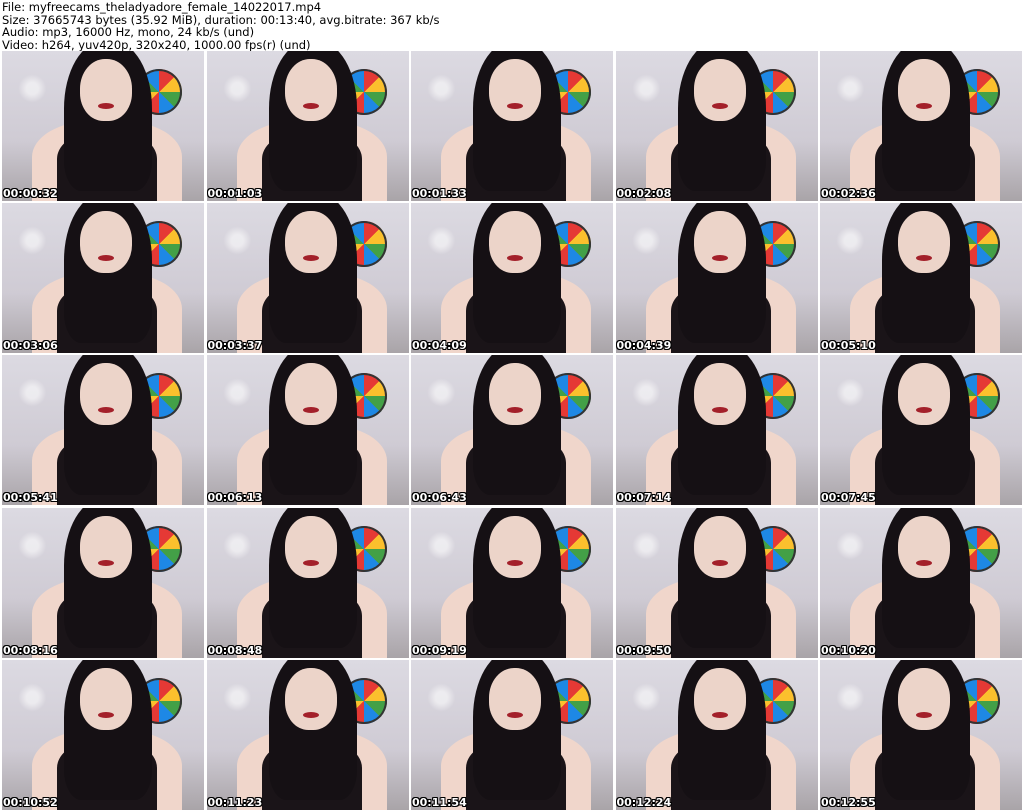 This screenshot has width=1024, height=811. I want to click on video-thumbnail: 00:02:36, so click(921, 126).